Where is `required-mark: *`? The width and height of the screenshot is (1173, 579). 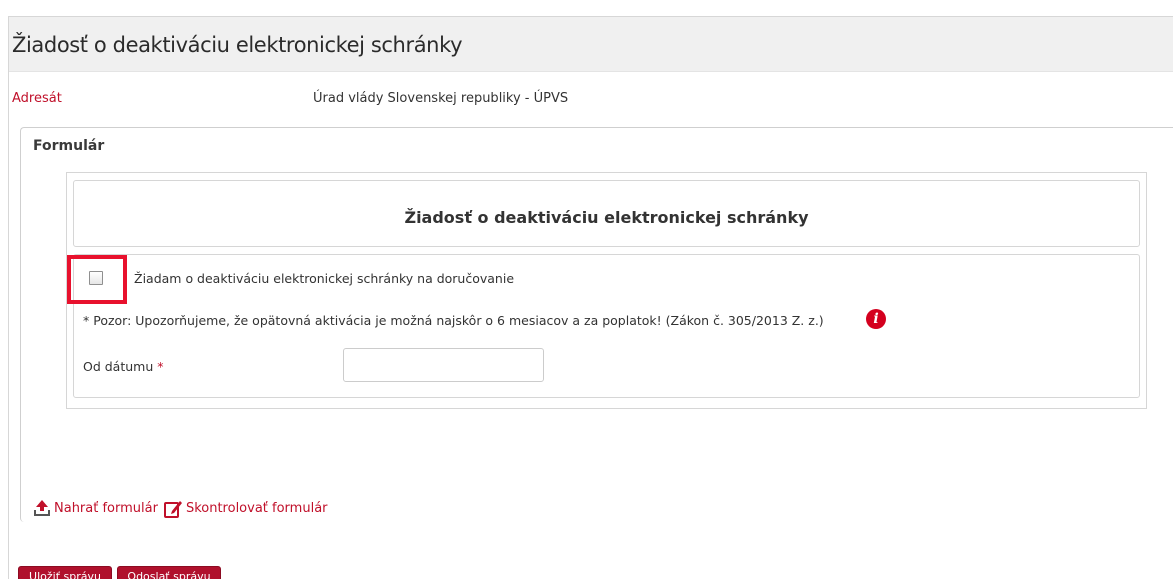
required-mark: * is located at coordinates (160, 366).